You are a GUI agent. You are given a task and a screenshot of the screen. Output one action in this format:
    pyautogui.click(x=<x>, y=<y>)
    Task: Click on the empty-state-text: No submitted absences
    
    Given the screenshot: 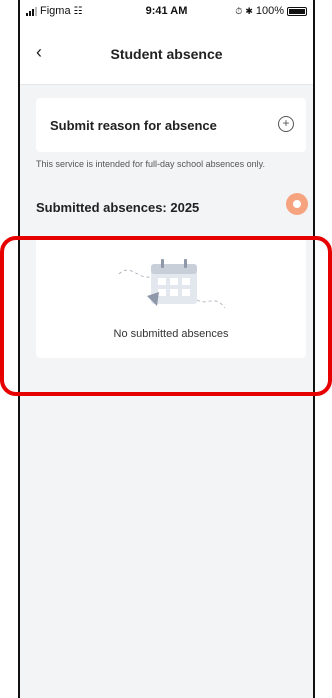 What is the action you would take?
    pyautogui.click(x=171, y=334)
    